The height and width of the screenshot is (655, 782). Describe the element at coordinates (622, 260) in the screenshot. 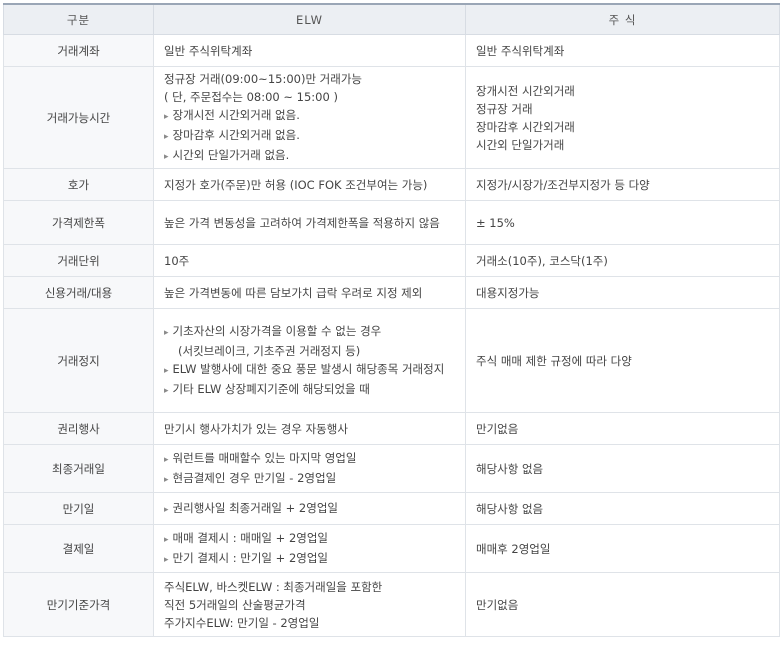

I see `stock-cell: 거래소(10주), 코스닥(1주)` at that location.